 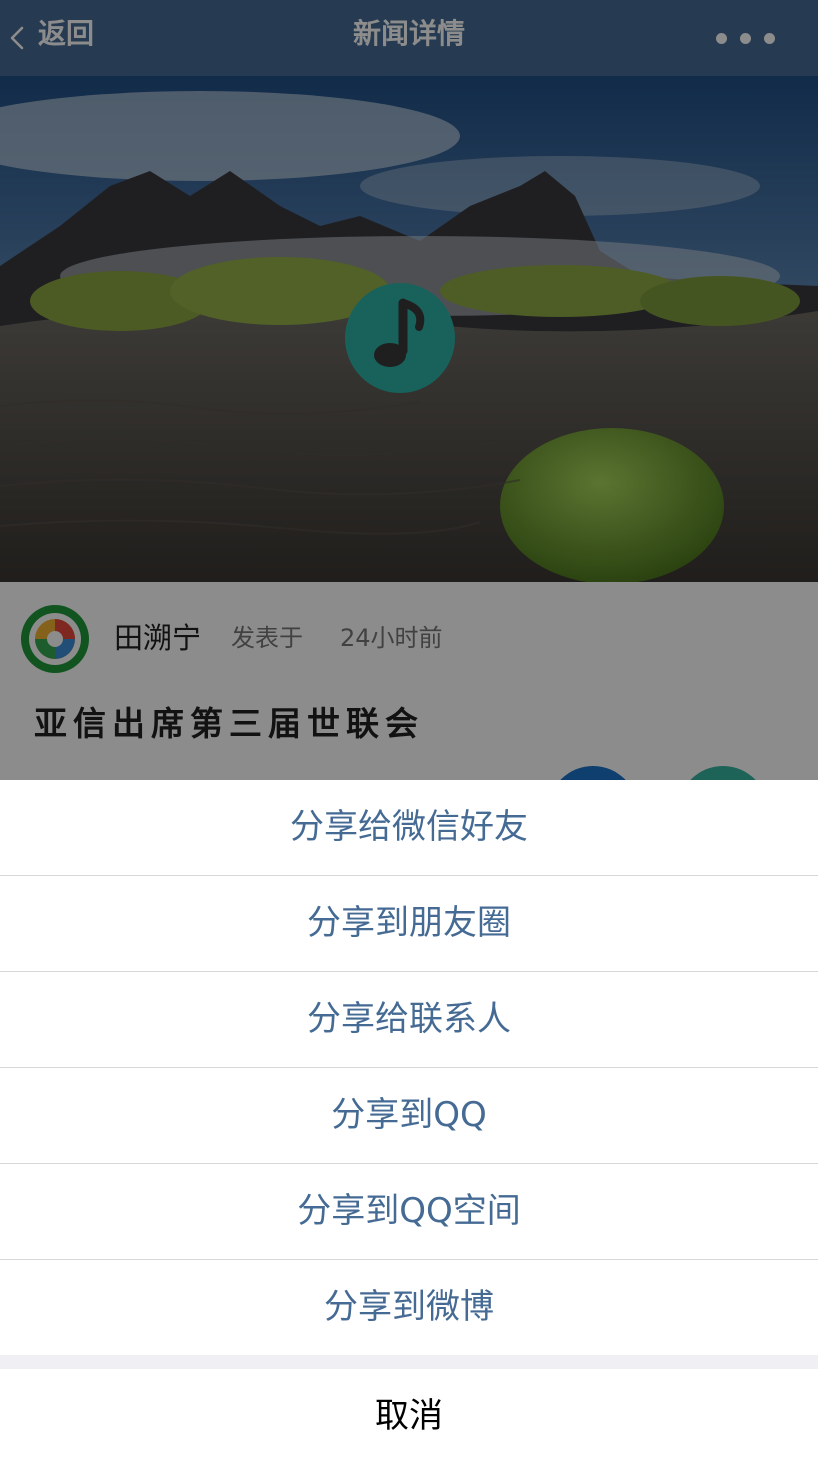 I want to click on share-qq-button: 分享到QQ, so click(x=409, y=1116).